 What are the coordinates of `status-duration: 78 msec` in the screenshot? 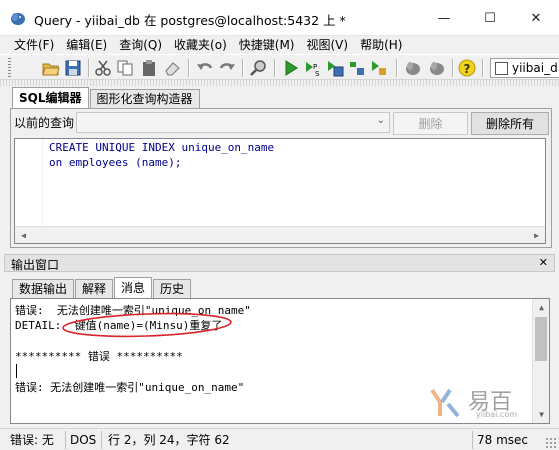 It's located at (507, 440).